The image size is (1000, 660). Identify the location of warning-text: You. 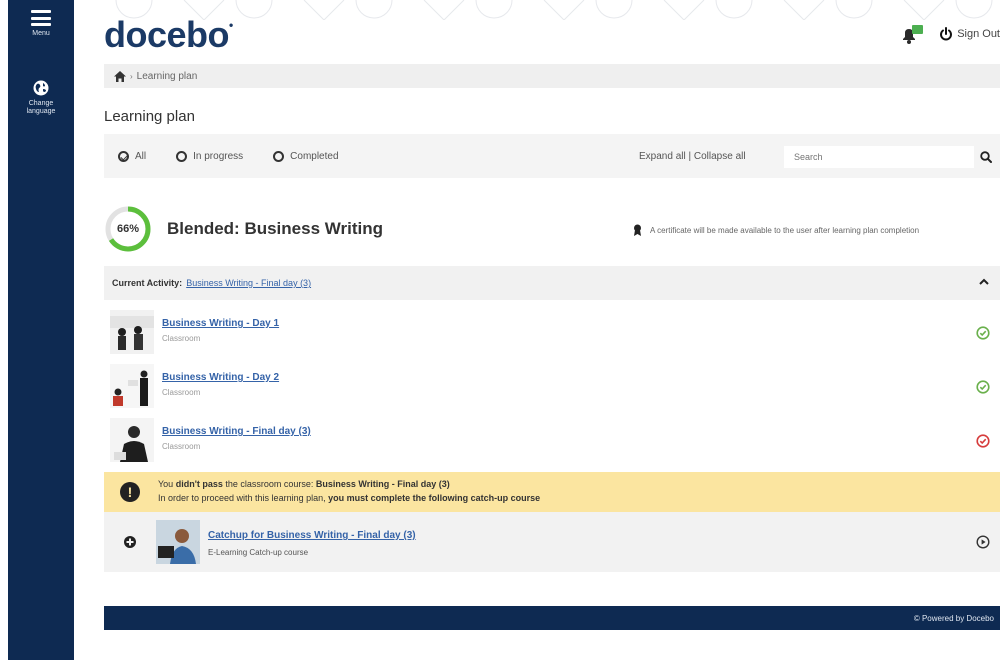
(167, 484).